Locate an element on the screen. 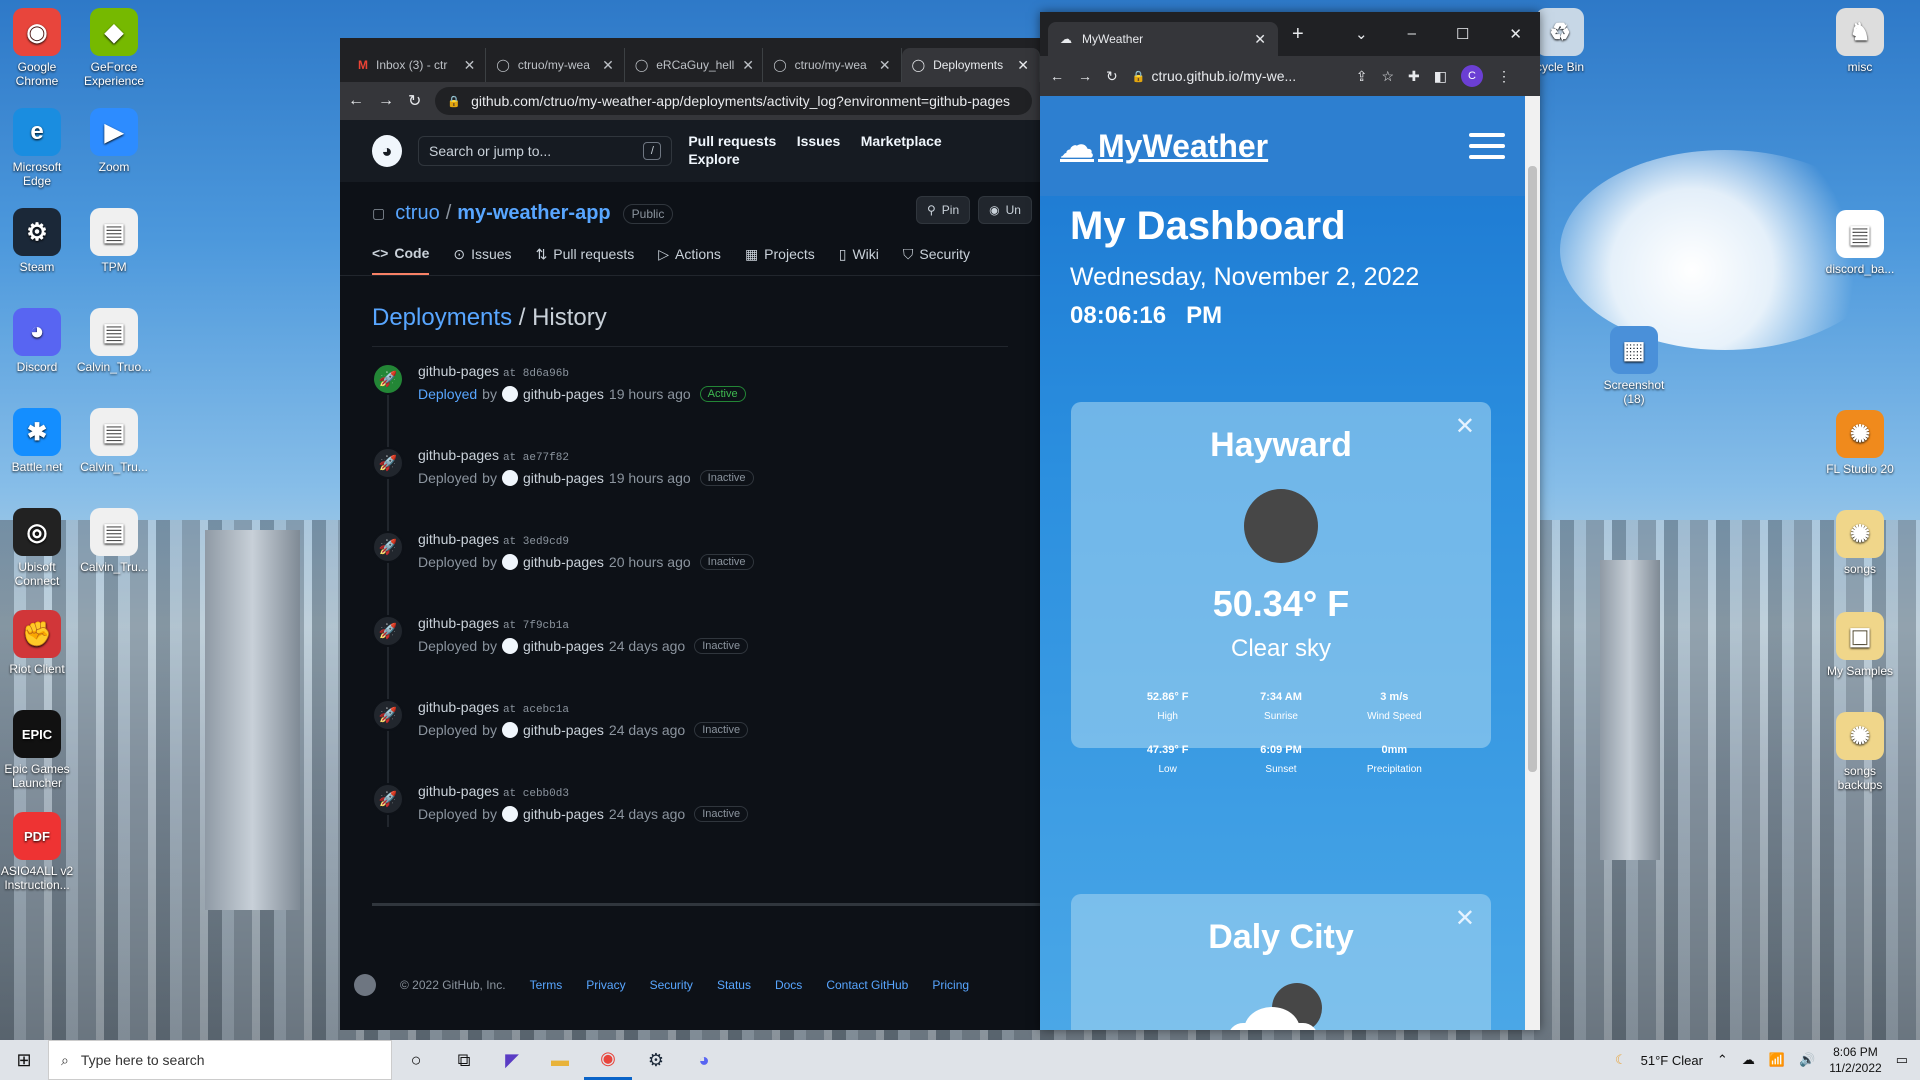 The width and height of the screenshot is (1920, 1080). footer-link-contact: Contact GitHub is located at coordinates (867, 985).